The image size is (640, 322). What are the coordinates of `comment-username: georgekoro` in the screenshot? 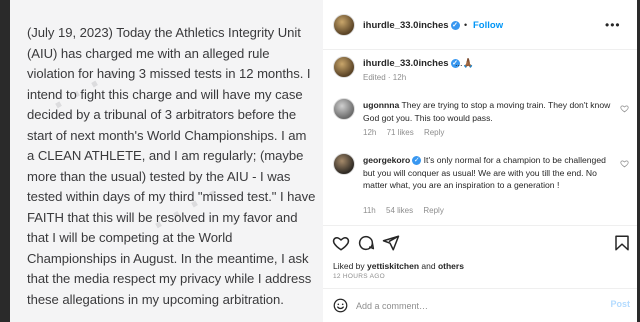 It's located at (386, 160).